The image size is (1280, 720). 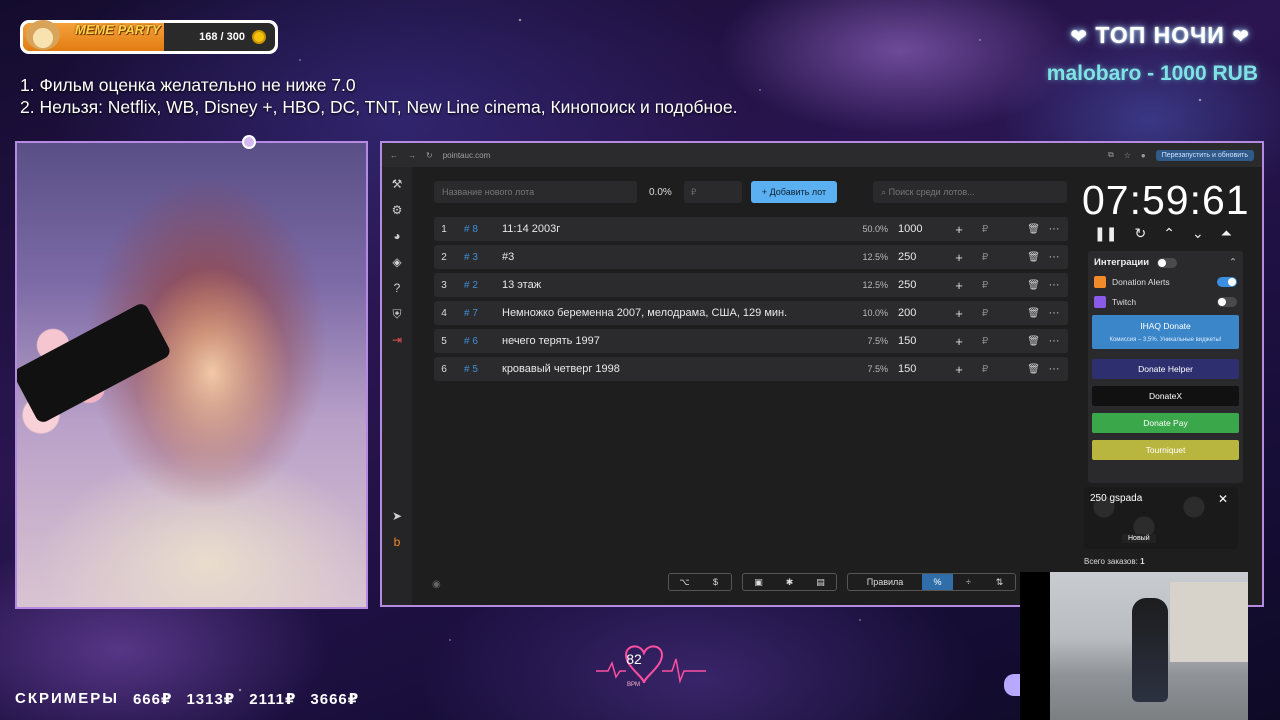 What do you see at coordinates (249, 142) in the screenshot?
I see `yin-yang-icon` at bounding box center [249, 142].